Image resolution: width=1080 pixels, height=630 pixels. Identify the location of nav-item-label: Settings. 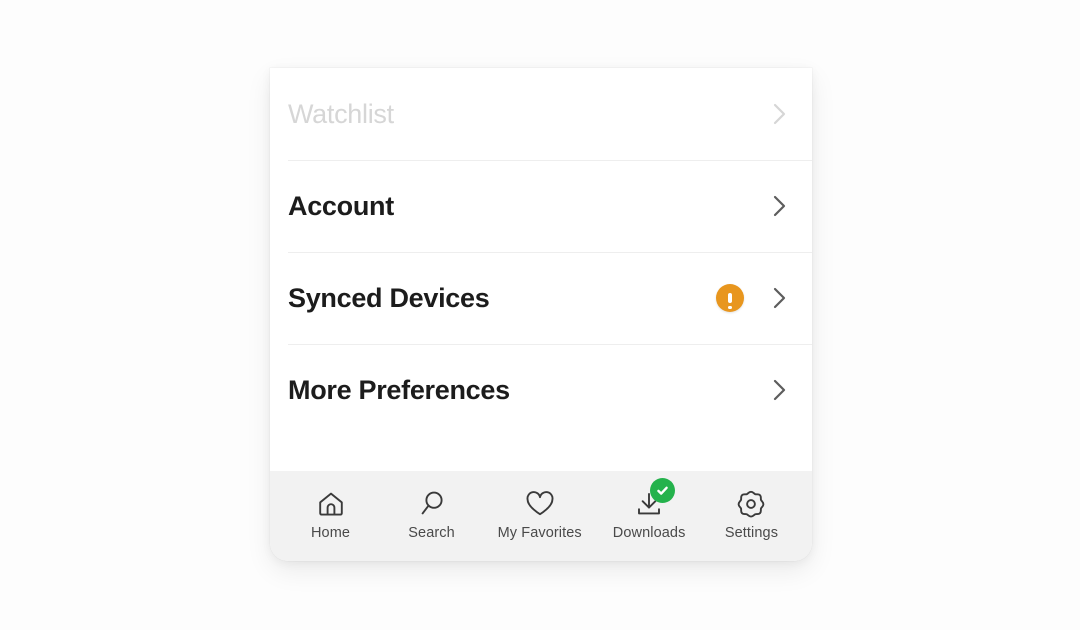
(751, 532).